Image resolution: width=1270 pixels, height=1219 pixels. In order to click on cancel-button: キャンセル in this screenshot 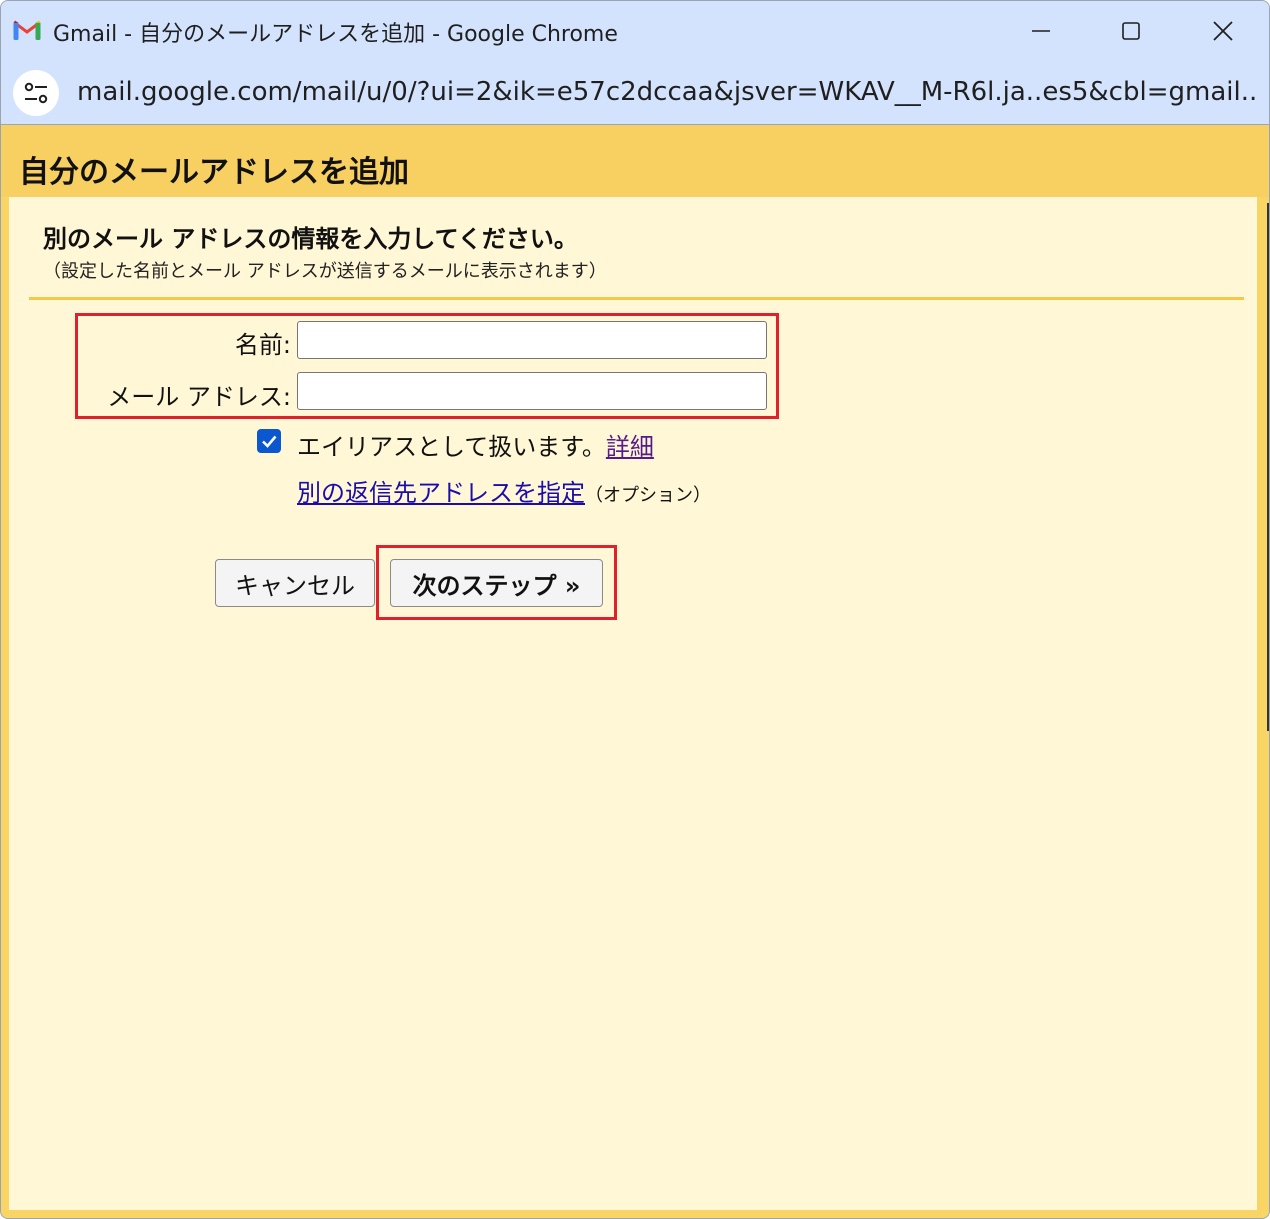, I will do `click(295, 583)`.